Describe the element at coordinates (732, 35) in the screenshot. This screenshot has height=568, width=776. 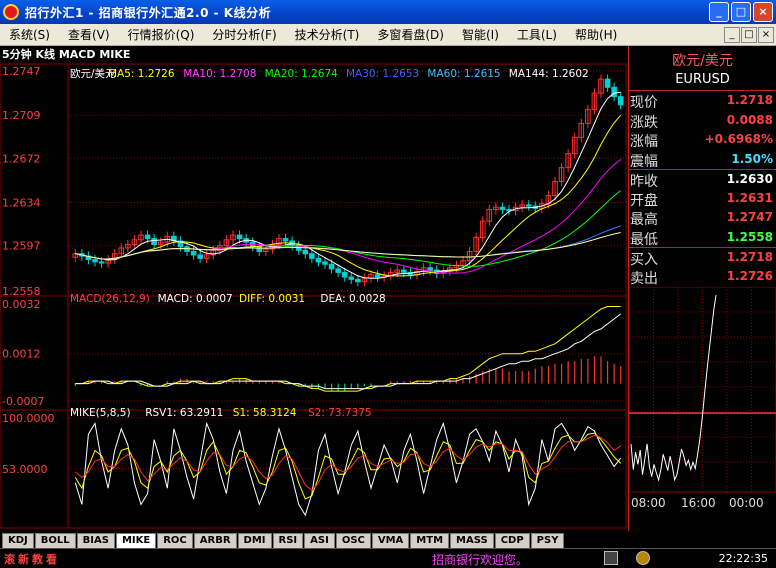
I see `mdi-minimize-button: _` at that location.